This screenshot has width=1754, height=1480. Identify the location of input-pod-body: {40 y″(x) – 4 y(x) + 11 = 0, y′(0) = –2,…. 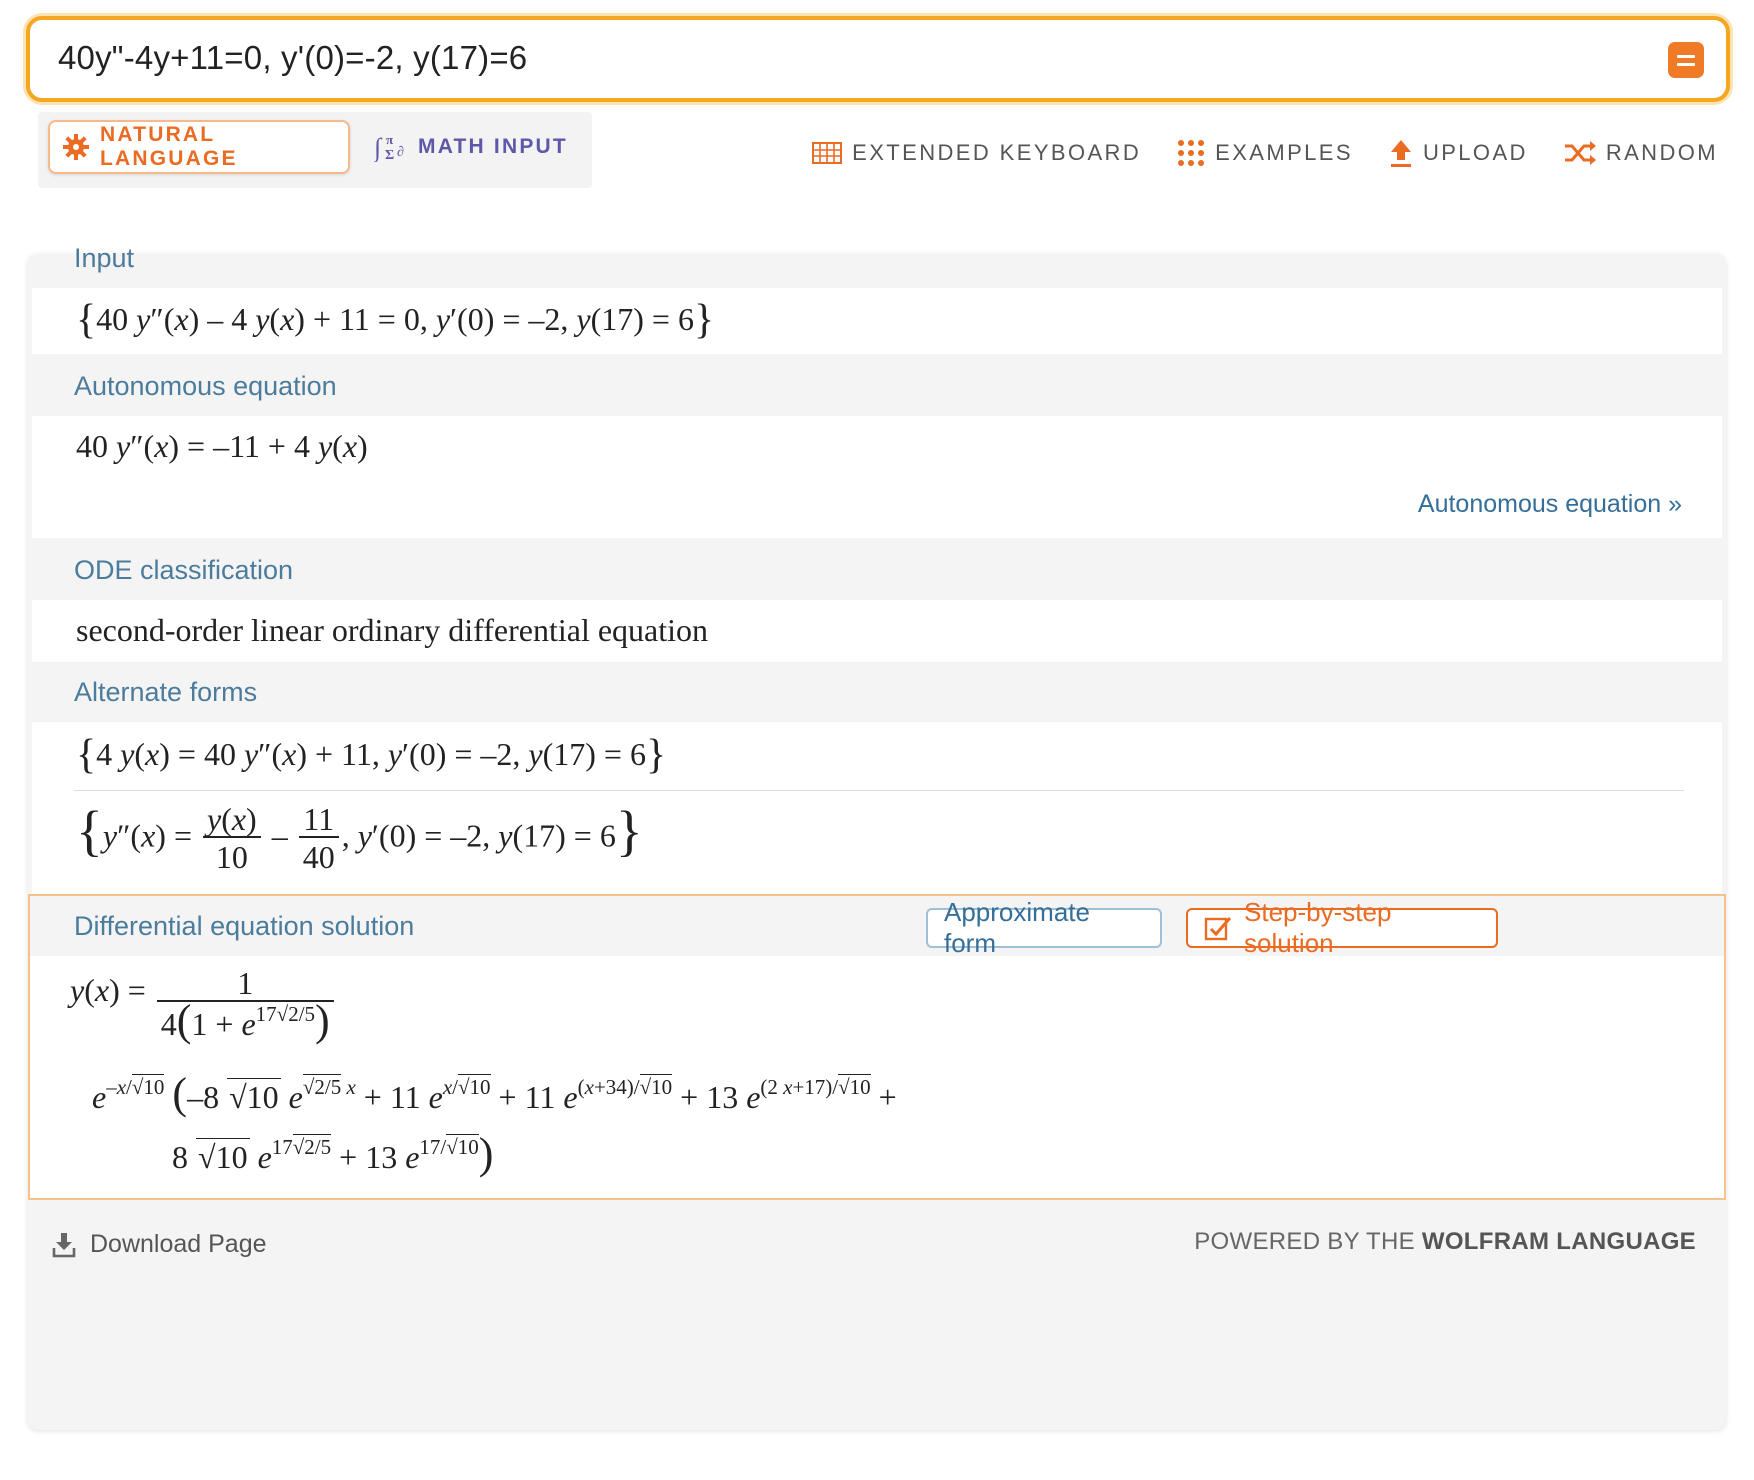
(877, 321).